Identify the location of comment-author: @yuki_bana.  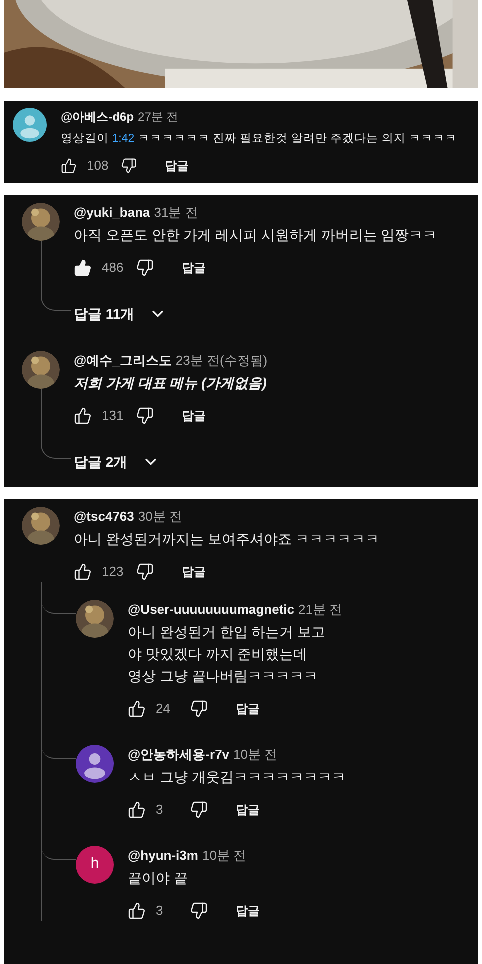
(112, 212).